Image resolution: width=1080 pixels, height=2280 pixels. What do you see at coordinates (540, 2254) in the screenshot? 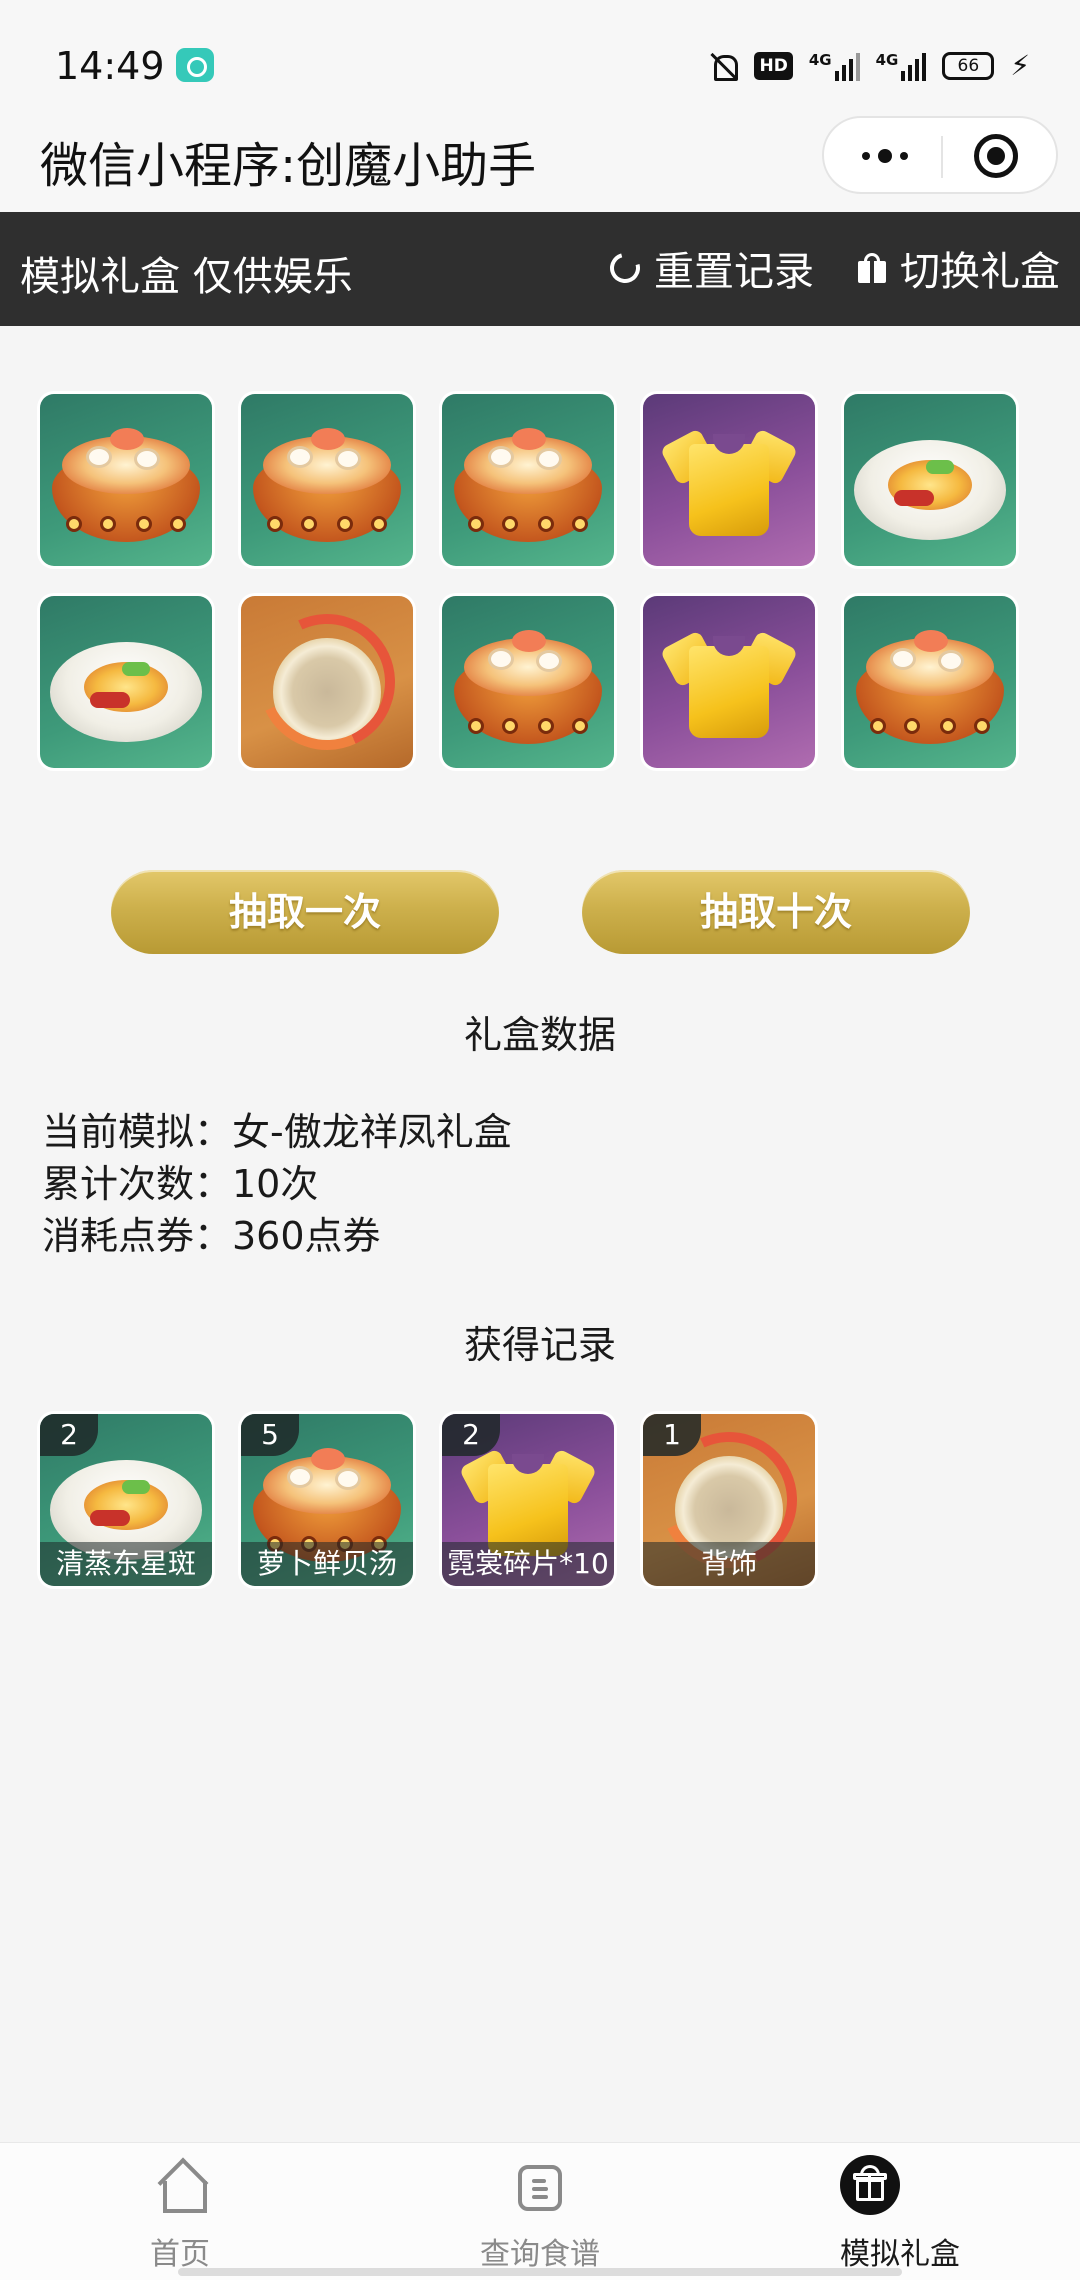
I see `tab-recipes-label: 查询食谱` at bounding box center [540, 2254].